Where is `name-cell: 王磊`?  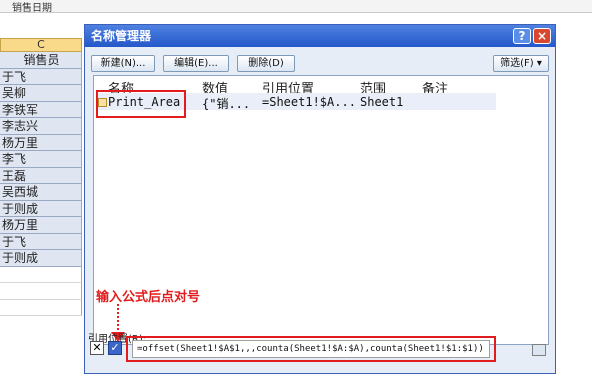 name-cell: 王磊 is located at coordinates (41, 175).